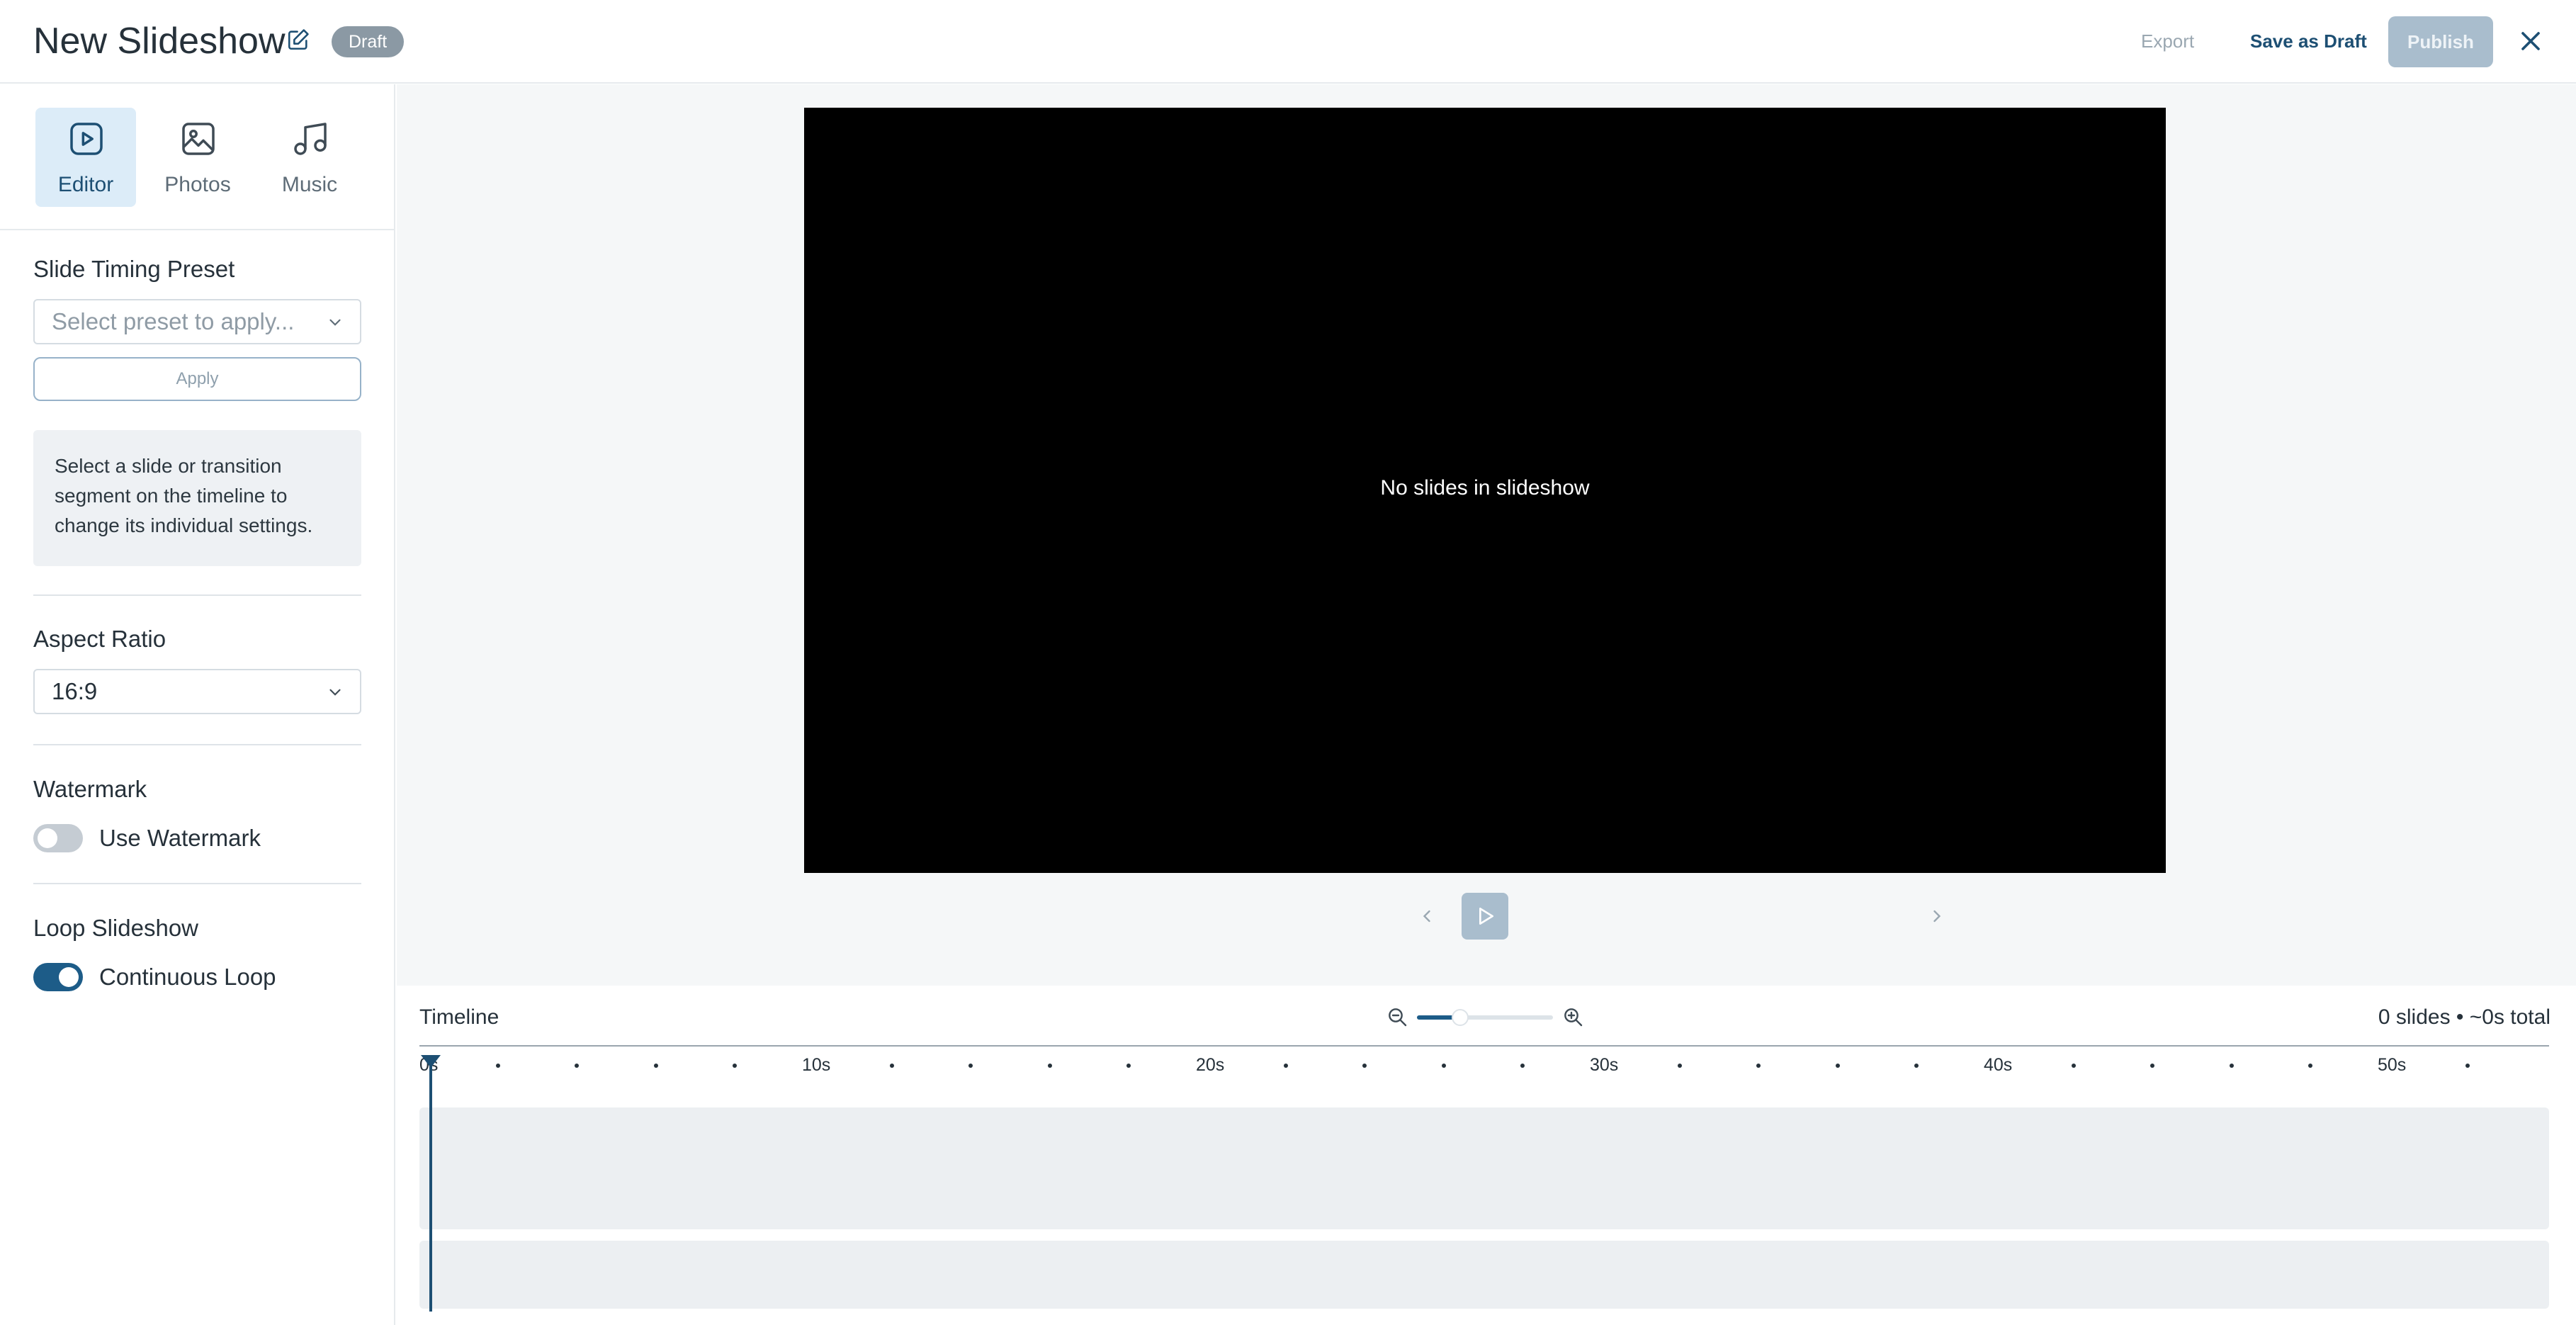 This screenshot has width=2576, height=1325. What do you see at coordinates (115, 928) in the screenshot?
I see `loop-title: Loop Slideshow` at bounding box center [115, 928].